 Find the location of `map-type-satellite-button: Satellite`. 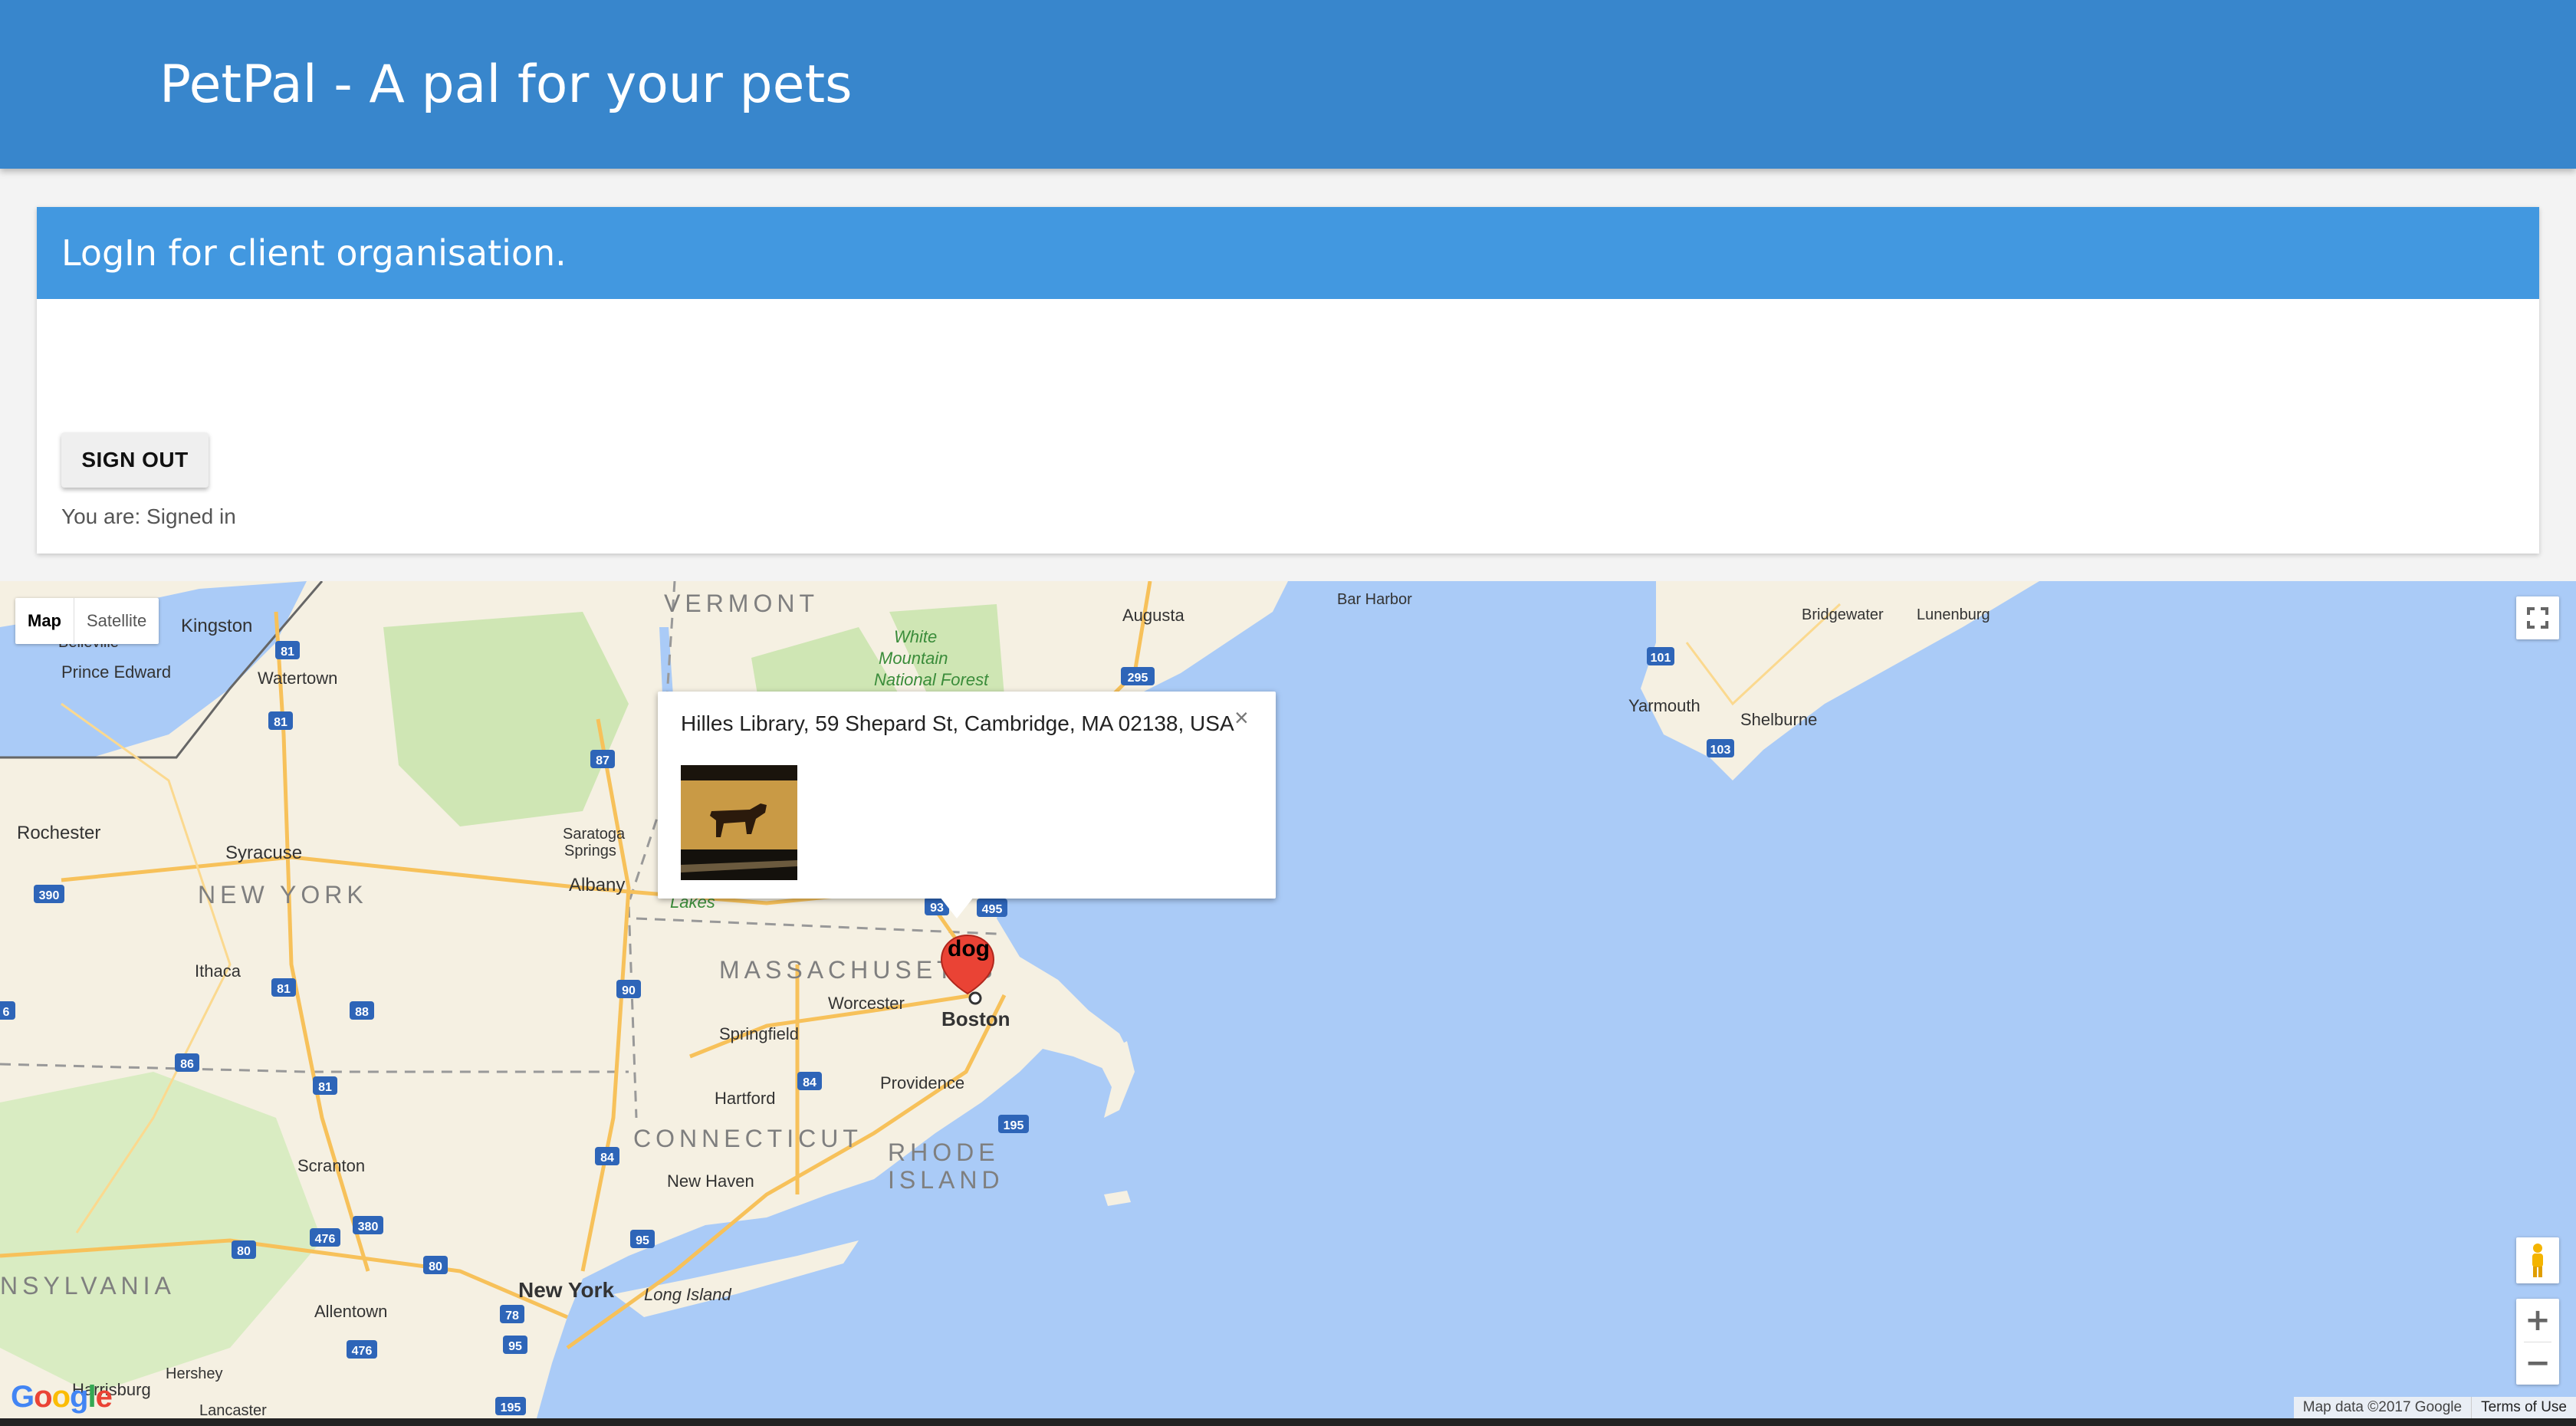

map-type-satellite-button: Satellite is located at coordinates (117, 621).